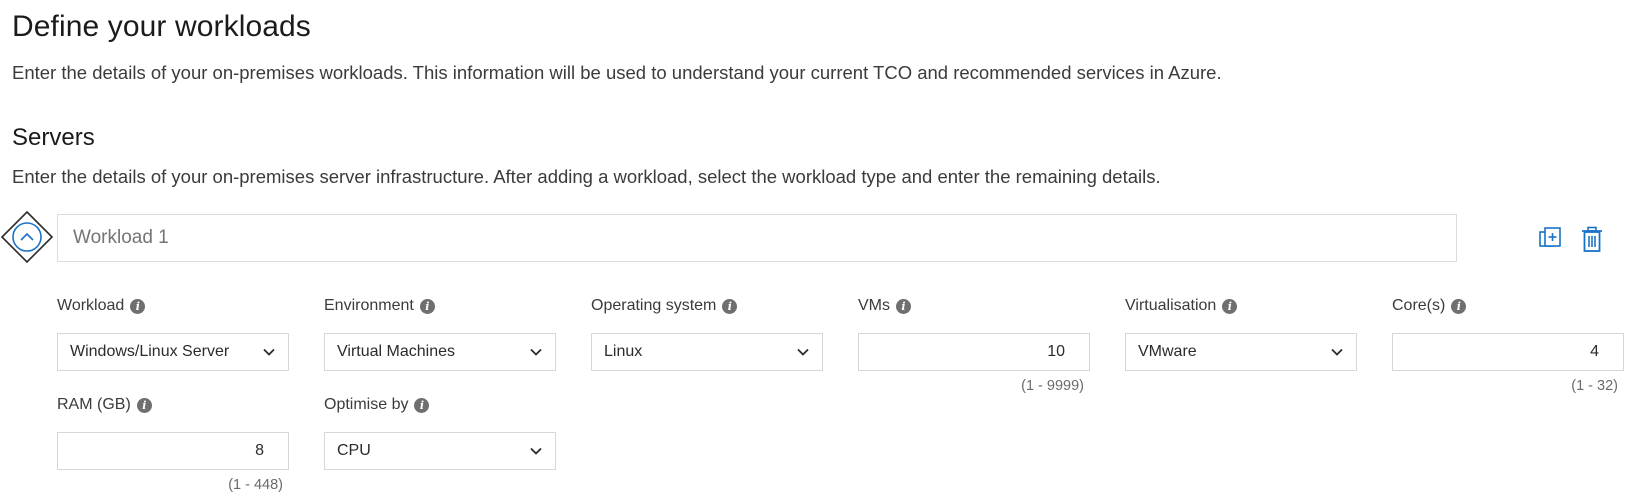  I want to click on virtualisation-select: VMware, so click(1241, 352).